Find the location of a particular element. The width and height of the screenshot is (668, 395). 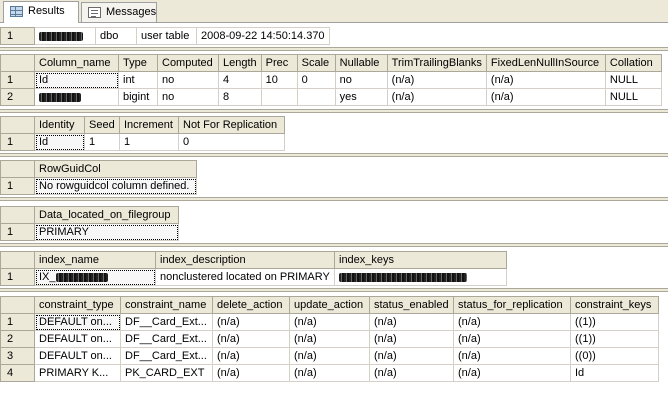

col-header-length: Length is located at coordinates (240, 63).